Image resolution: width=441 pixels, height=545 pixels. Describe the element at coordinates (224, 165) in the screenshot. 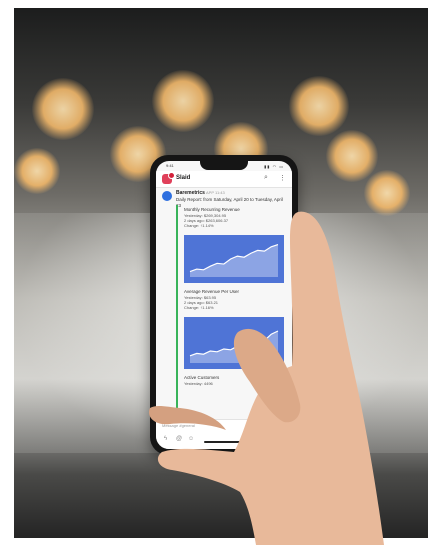

I see `phone-notch` at that location.